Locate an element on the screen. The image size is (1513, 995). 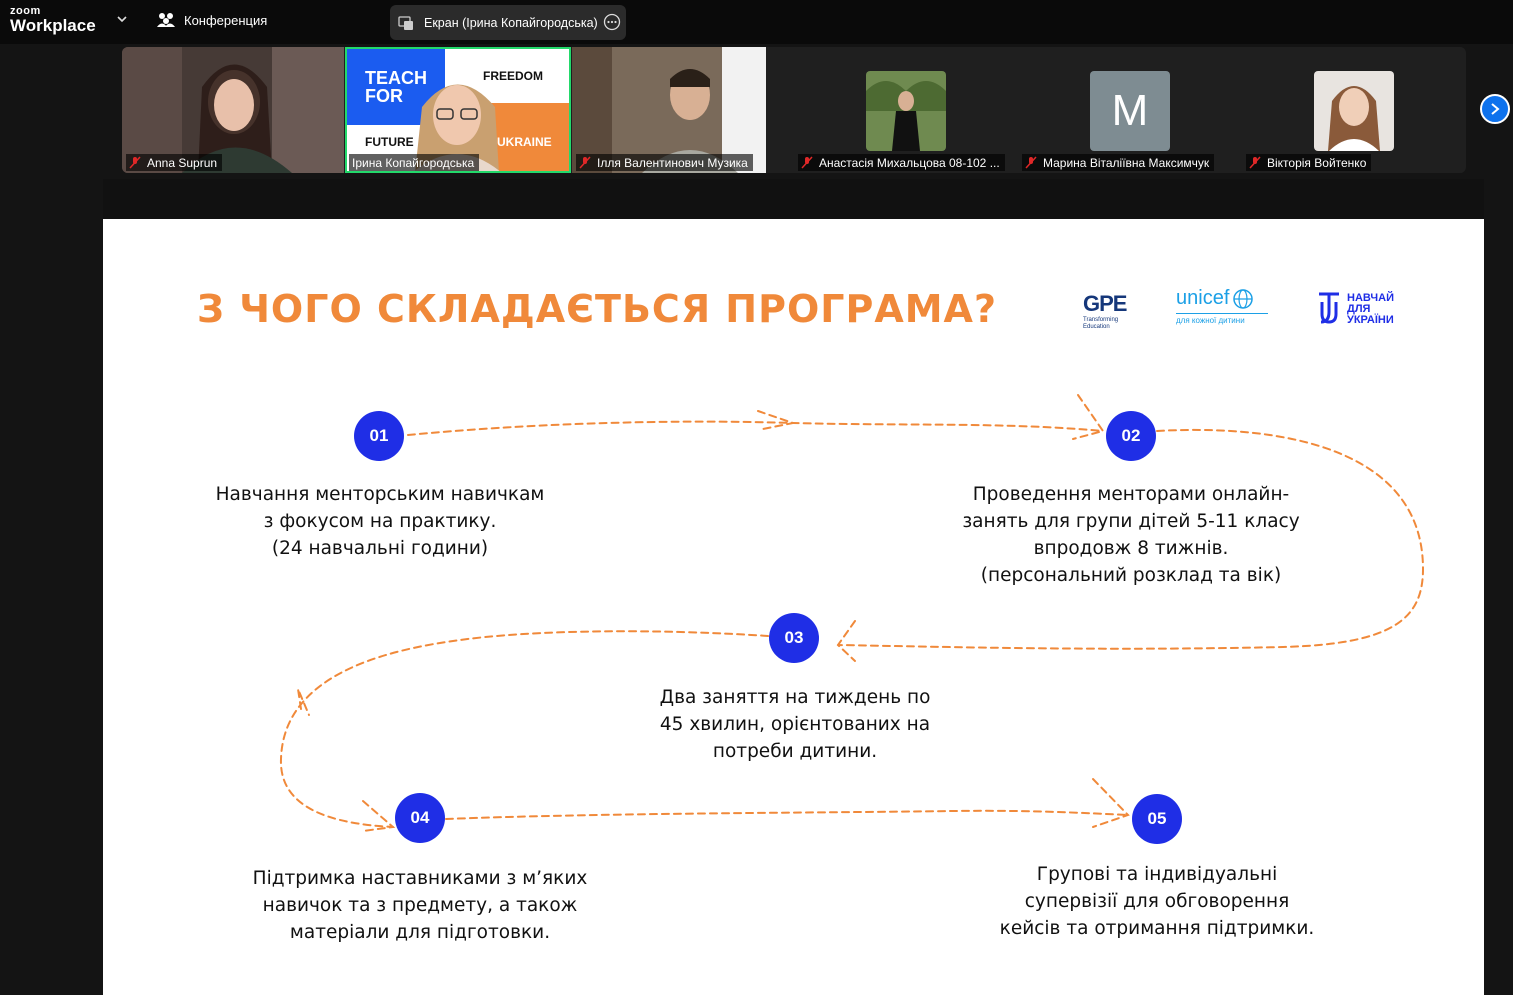
gpe-logo-text: GPE is located at coordinates (1105, 303).